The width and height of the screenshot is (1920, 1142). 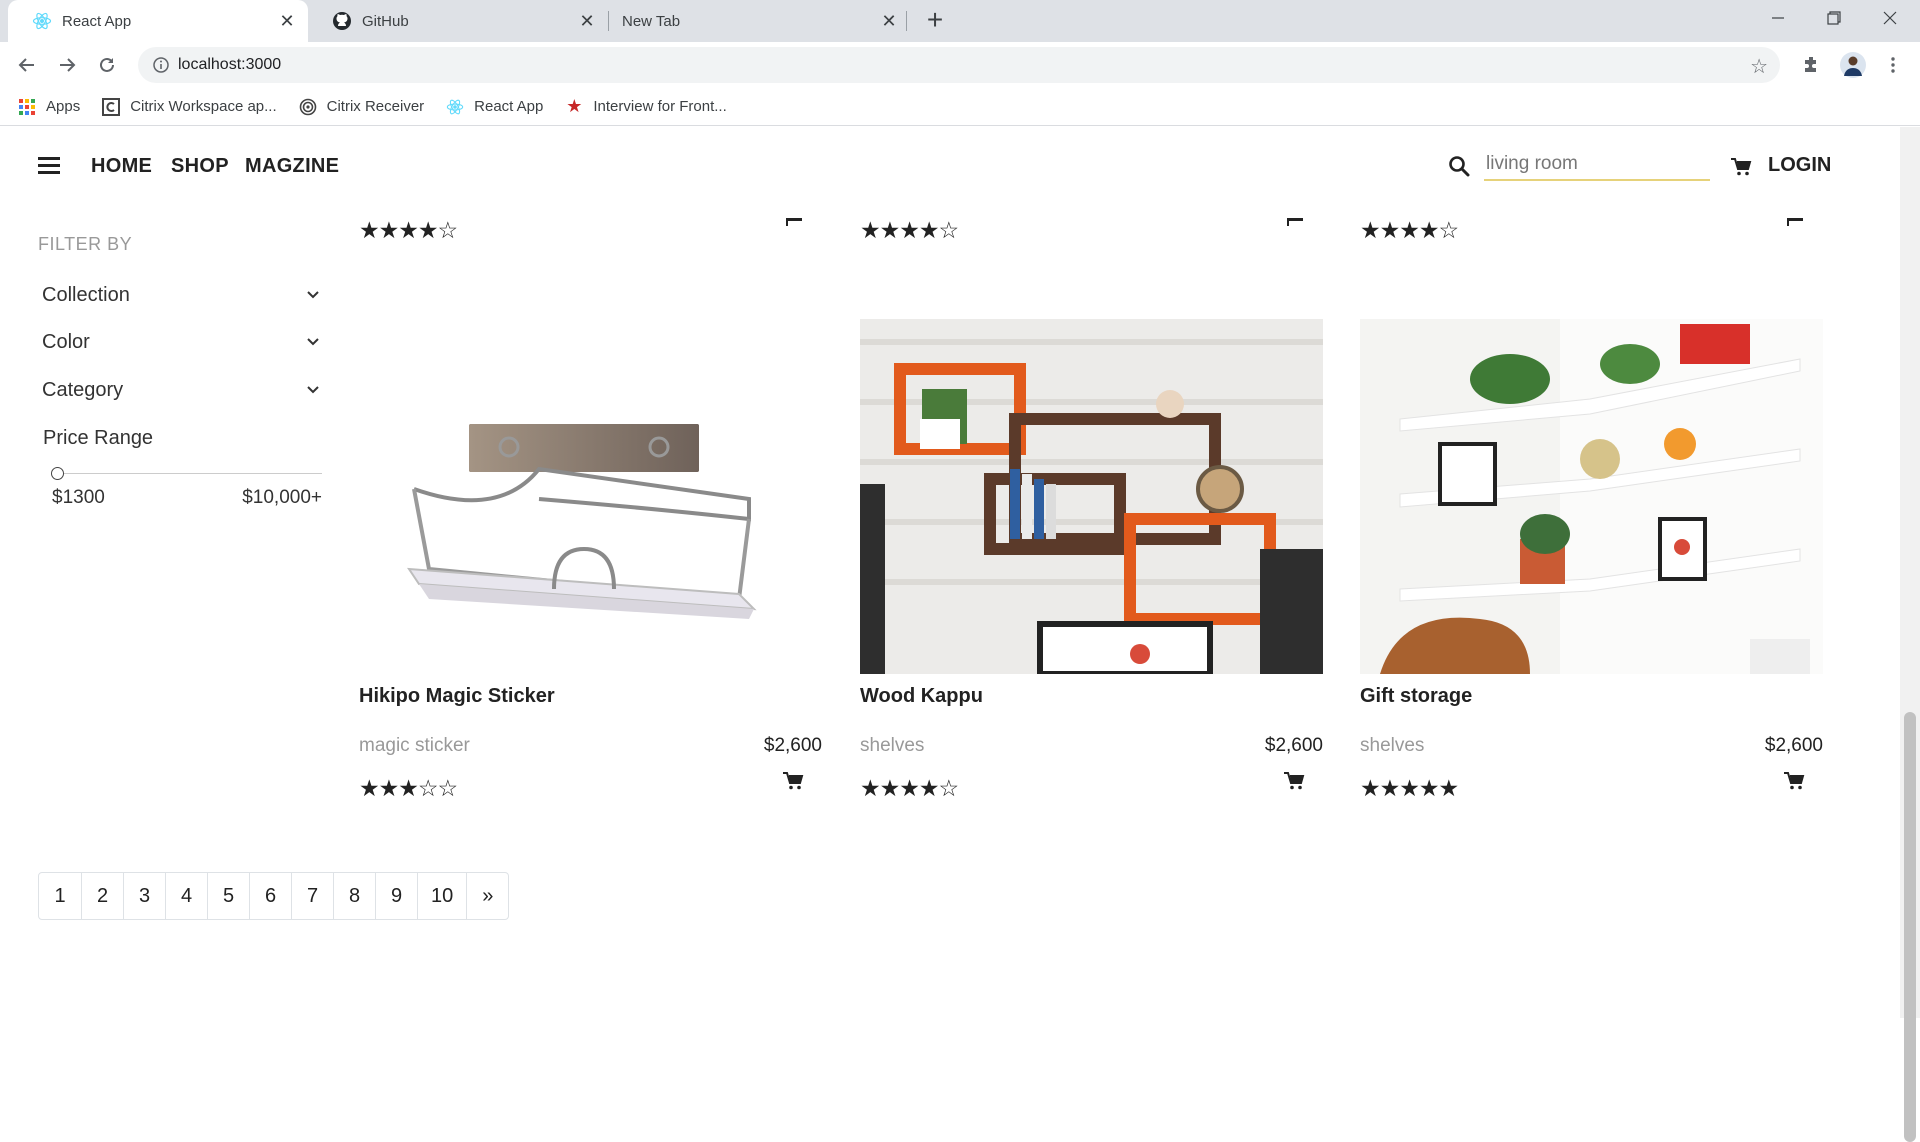 I want to click on close-window-button, so click(x=1890, y=18).